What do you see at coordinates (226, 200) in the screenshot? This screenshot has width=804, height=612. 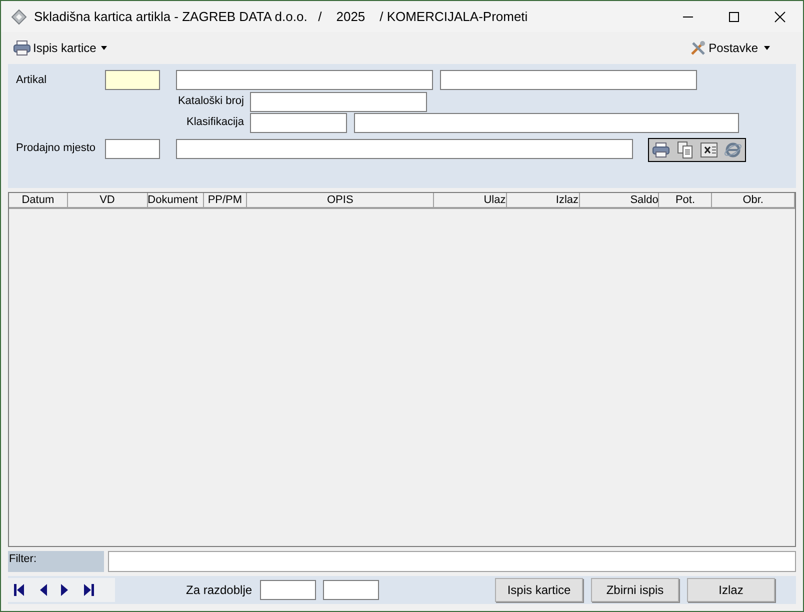 I see `column-header: PP/PM` at bounding box center [226, 200].